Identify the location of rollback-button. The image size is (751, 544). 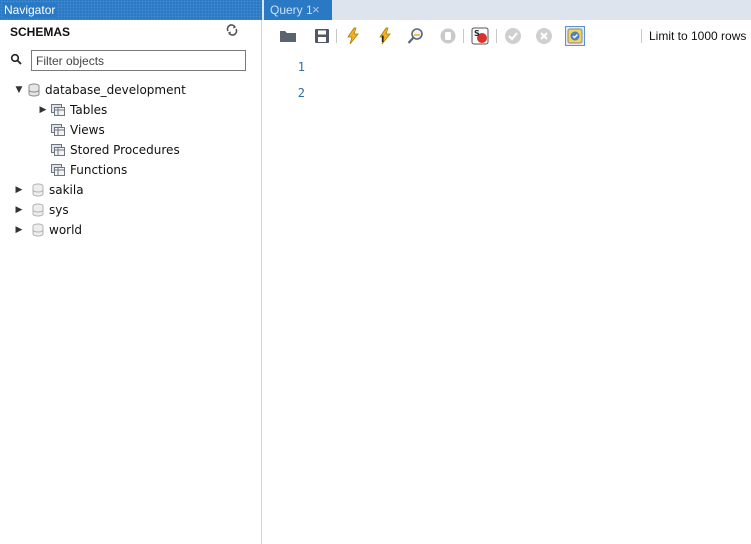
(544, 36).